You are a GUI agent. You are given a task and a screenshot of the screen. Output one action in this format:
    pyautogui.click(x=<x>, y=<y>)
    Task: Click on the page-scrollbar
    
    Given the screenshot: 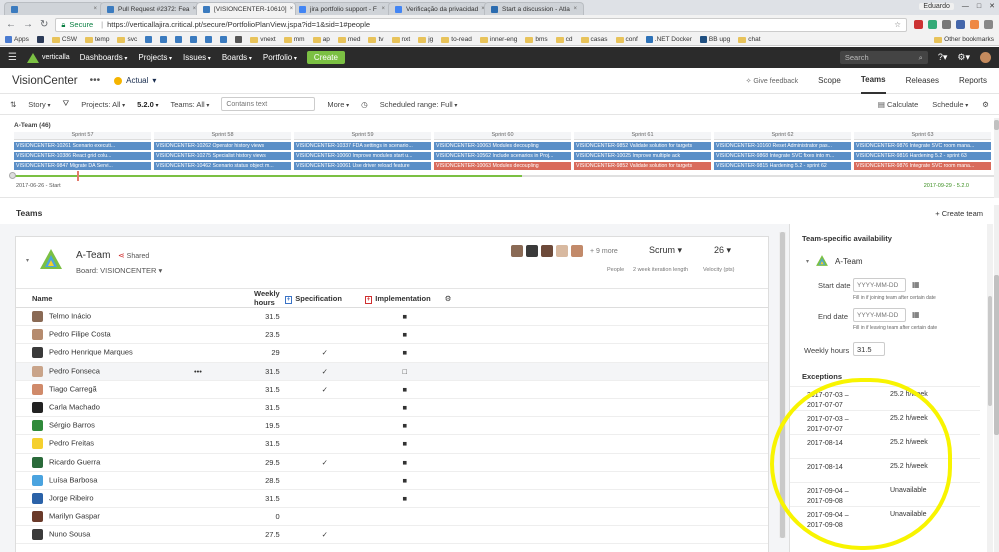 What is the action you would take?
    pyautogui.click(x=996, y=378)
    